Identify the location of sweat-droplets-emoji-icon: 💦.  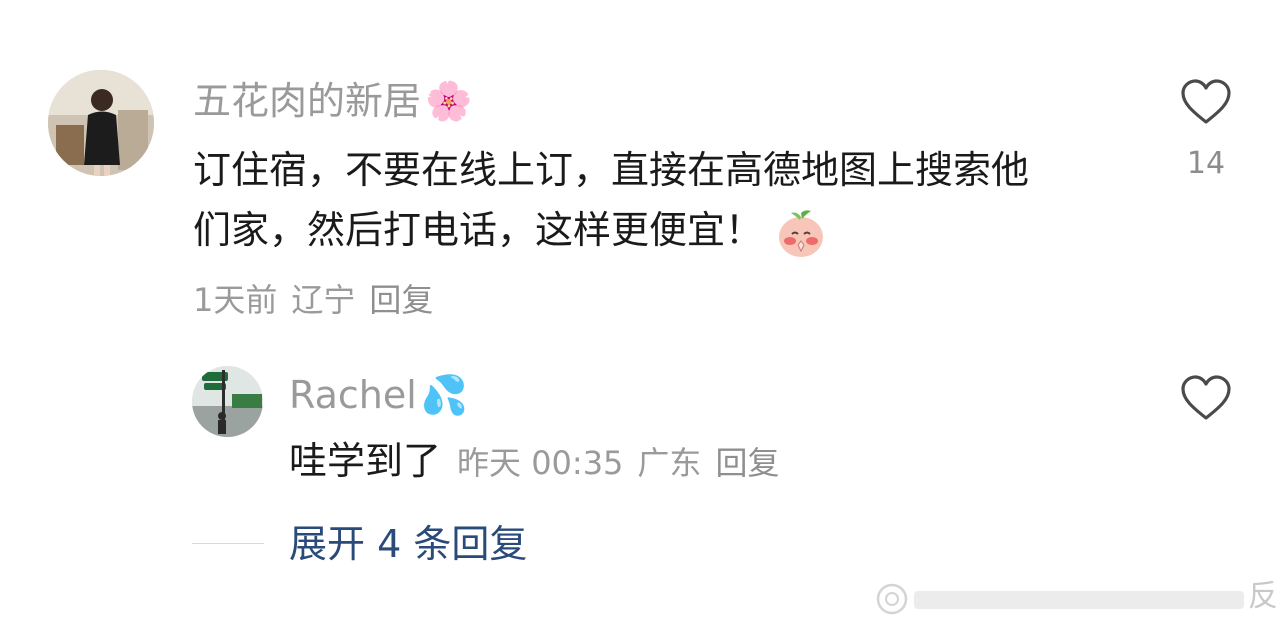
(444, 395).